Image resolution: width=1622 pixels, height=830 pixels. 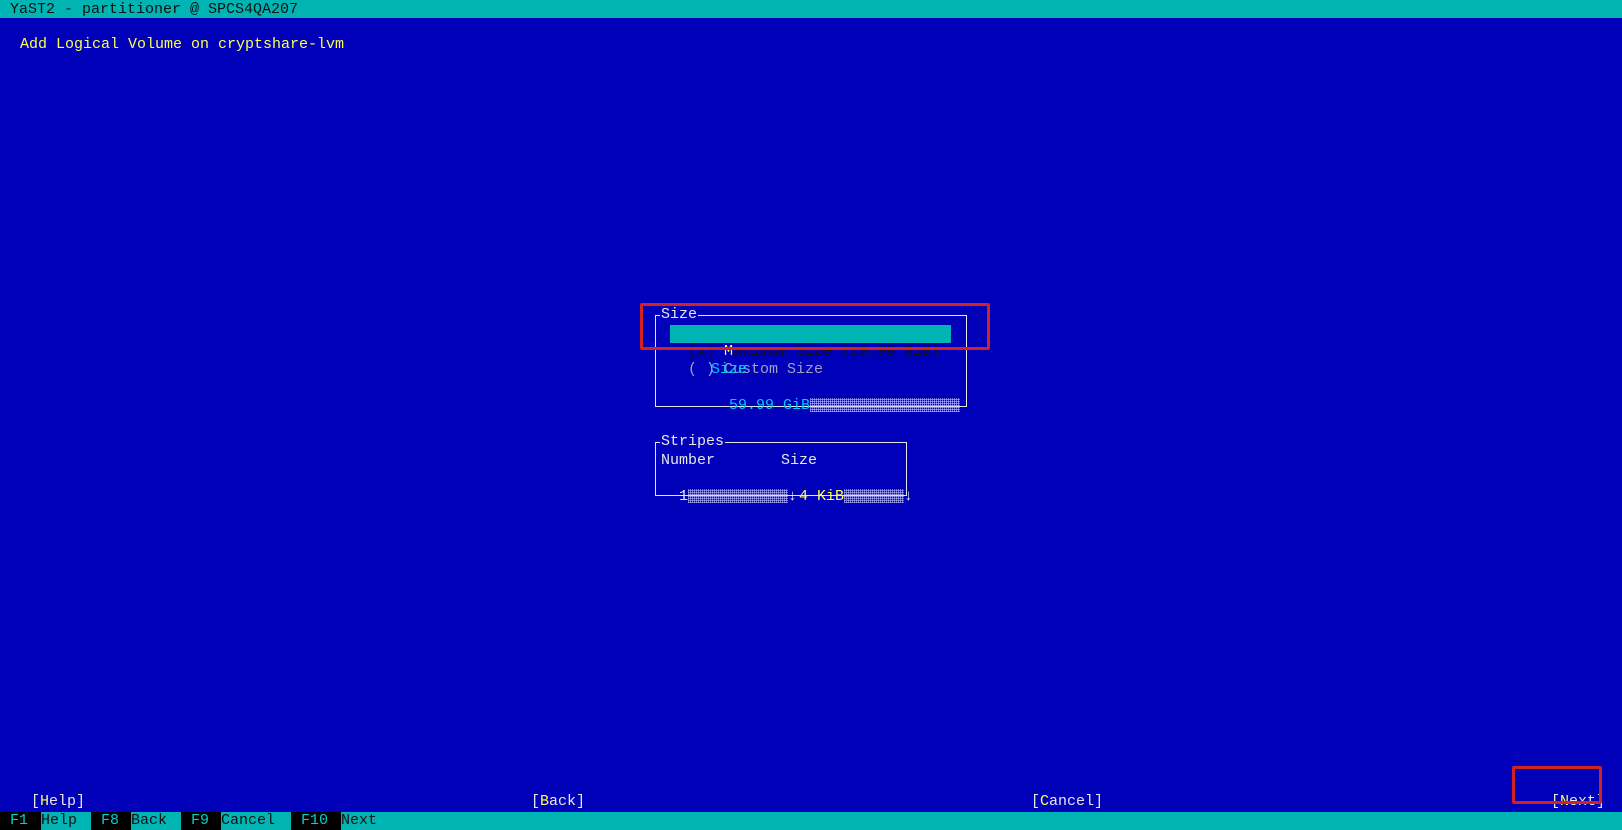 I want to click on fkey-f1-key: F1, so click(x=20, y=821).